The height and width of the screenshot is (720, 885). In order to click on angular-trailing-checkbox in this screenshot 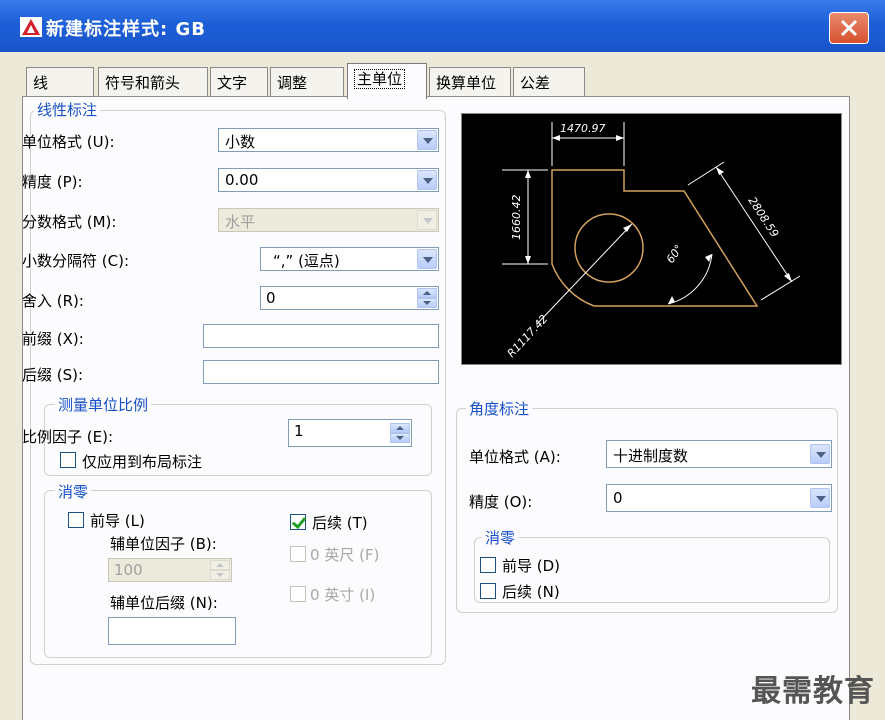, I will do `click(488, 591)`.